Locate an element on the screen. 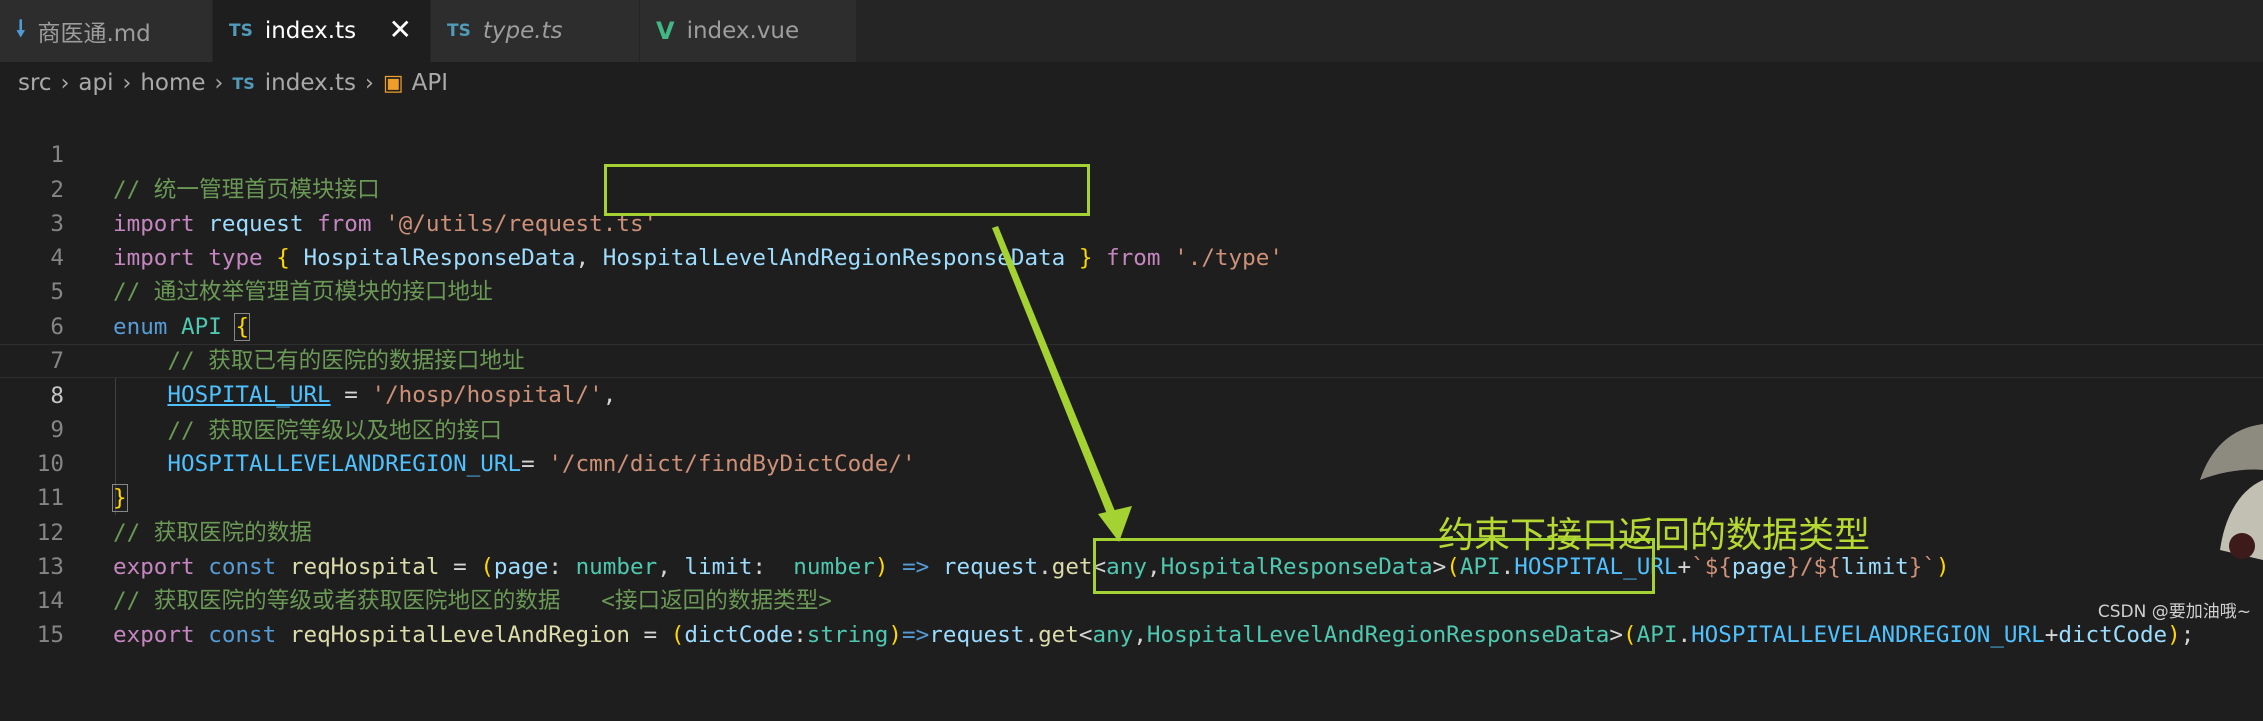  watermark: CSDN @要加油哦~ is located at coordinates (2174, 612).